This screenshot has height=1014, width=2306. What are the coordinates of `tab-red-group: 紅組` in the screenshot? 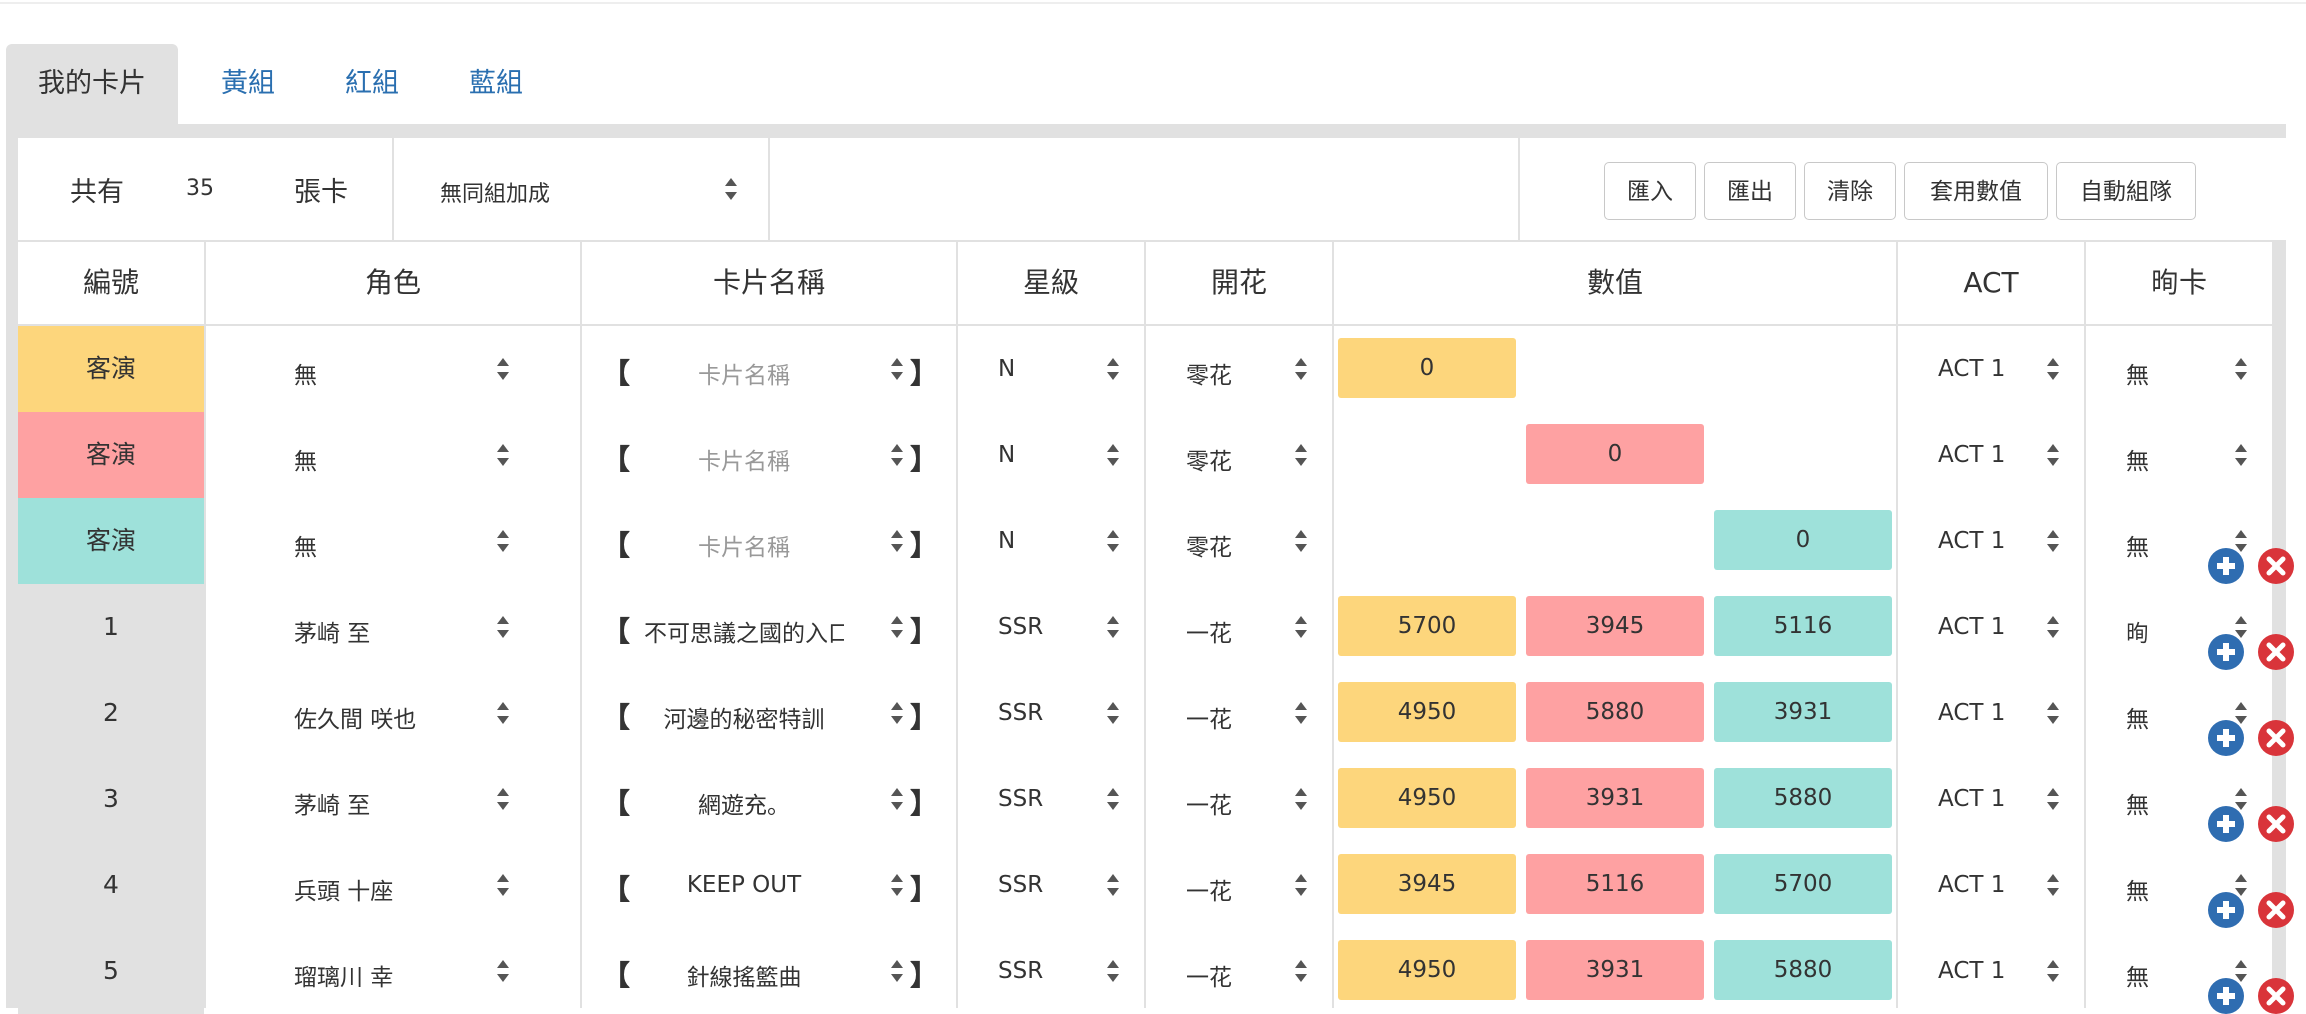 It's located at (372, 84).